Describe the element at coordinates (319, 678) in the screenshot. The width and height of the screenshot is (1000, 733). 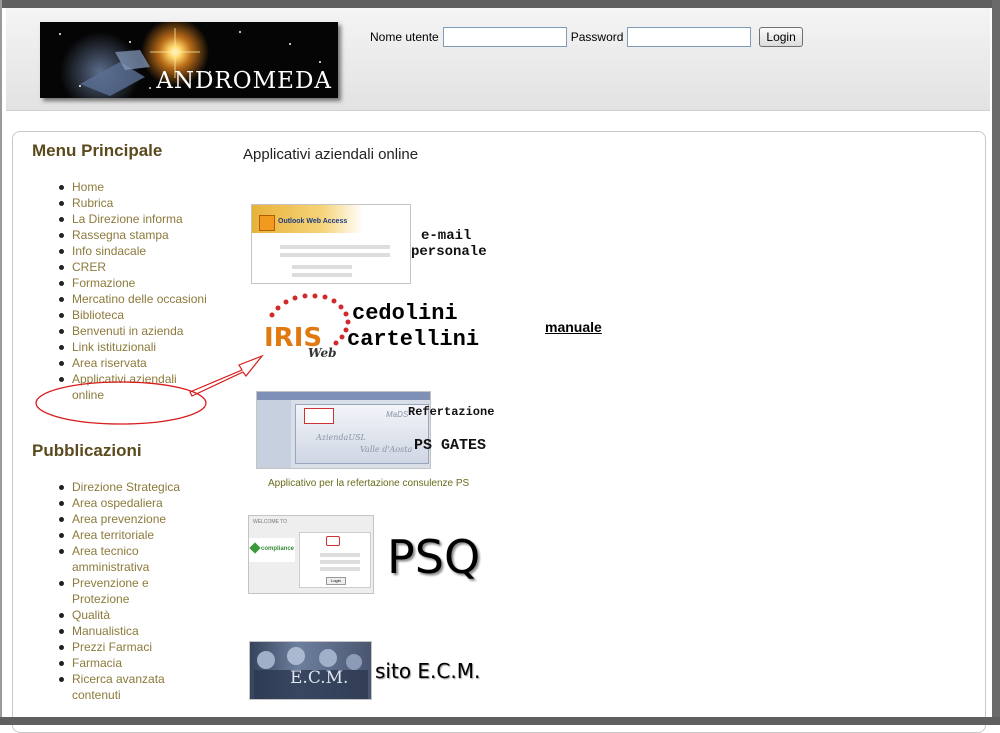
I see `ecm-thumb-text: E.C.M.` at that location.